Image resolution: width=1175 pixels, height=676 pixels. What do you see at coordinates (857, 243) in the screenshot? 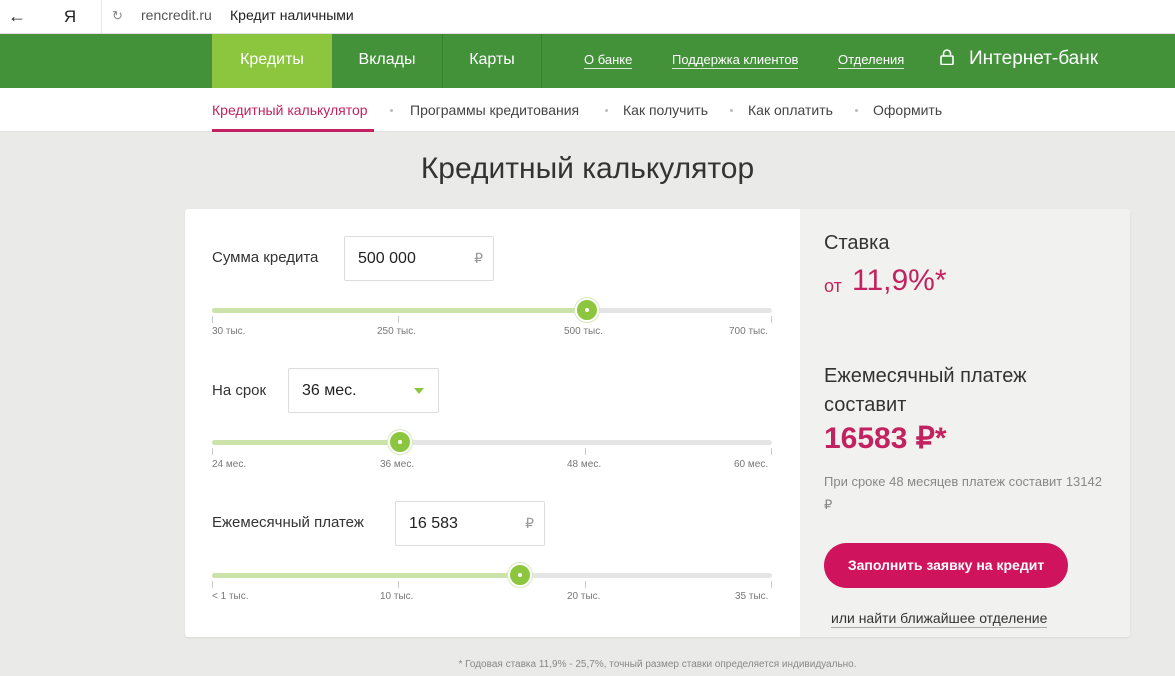
I see `rate-label: Ставка` at bounding box center [857, 243].